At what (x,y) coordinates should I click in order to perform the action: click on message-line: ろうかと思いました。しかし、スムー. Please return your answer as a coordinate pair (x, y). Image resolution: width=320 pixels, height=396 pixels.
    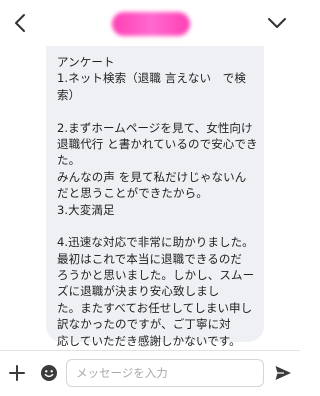
    Looking at the image, I should click on (156, 275).